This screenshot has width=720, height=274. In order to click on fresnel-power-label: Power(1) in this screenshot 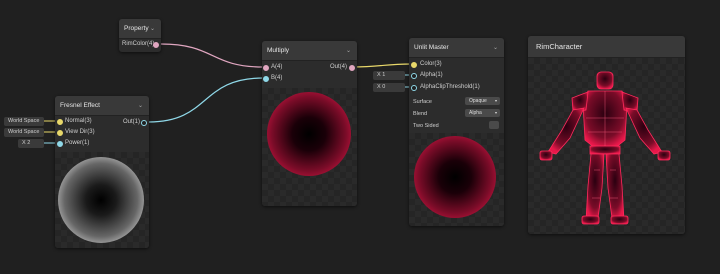, I will do `click(77, 143)`.